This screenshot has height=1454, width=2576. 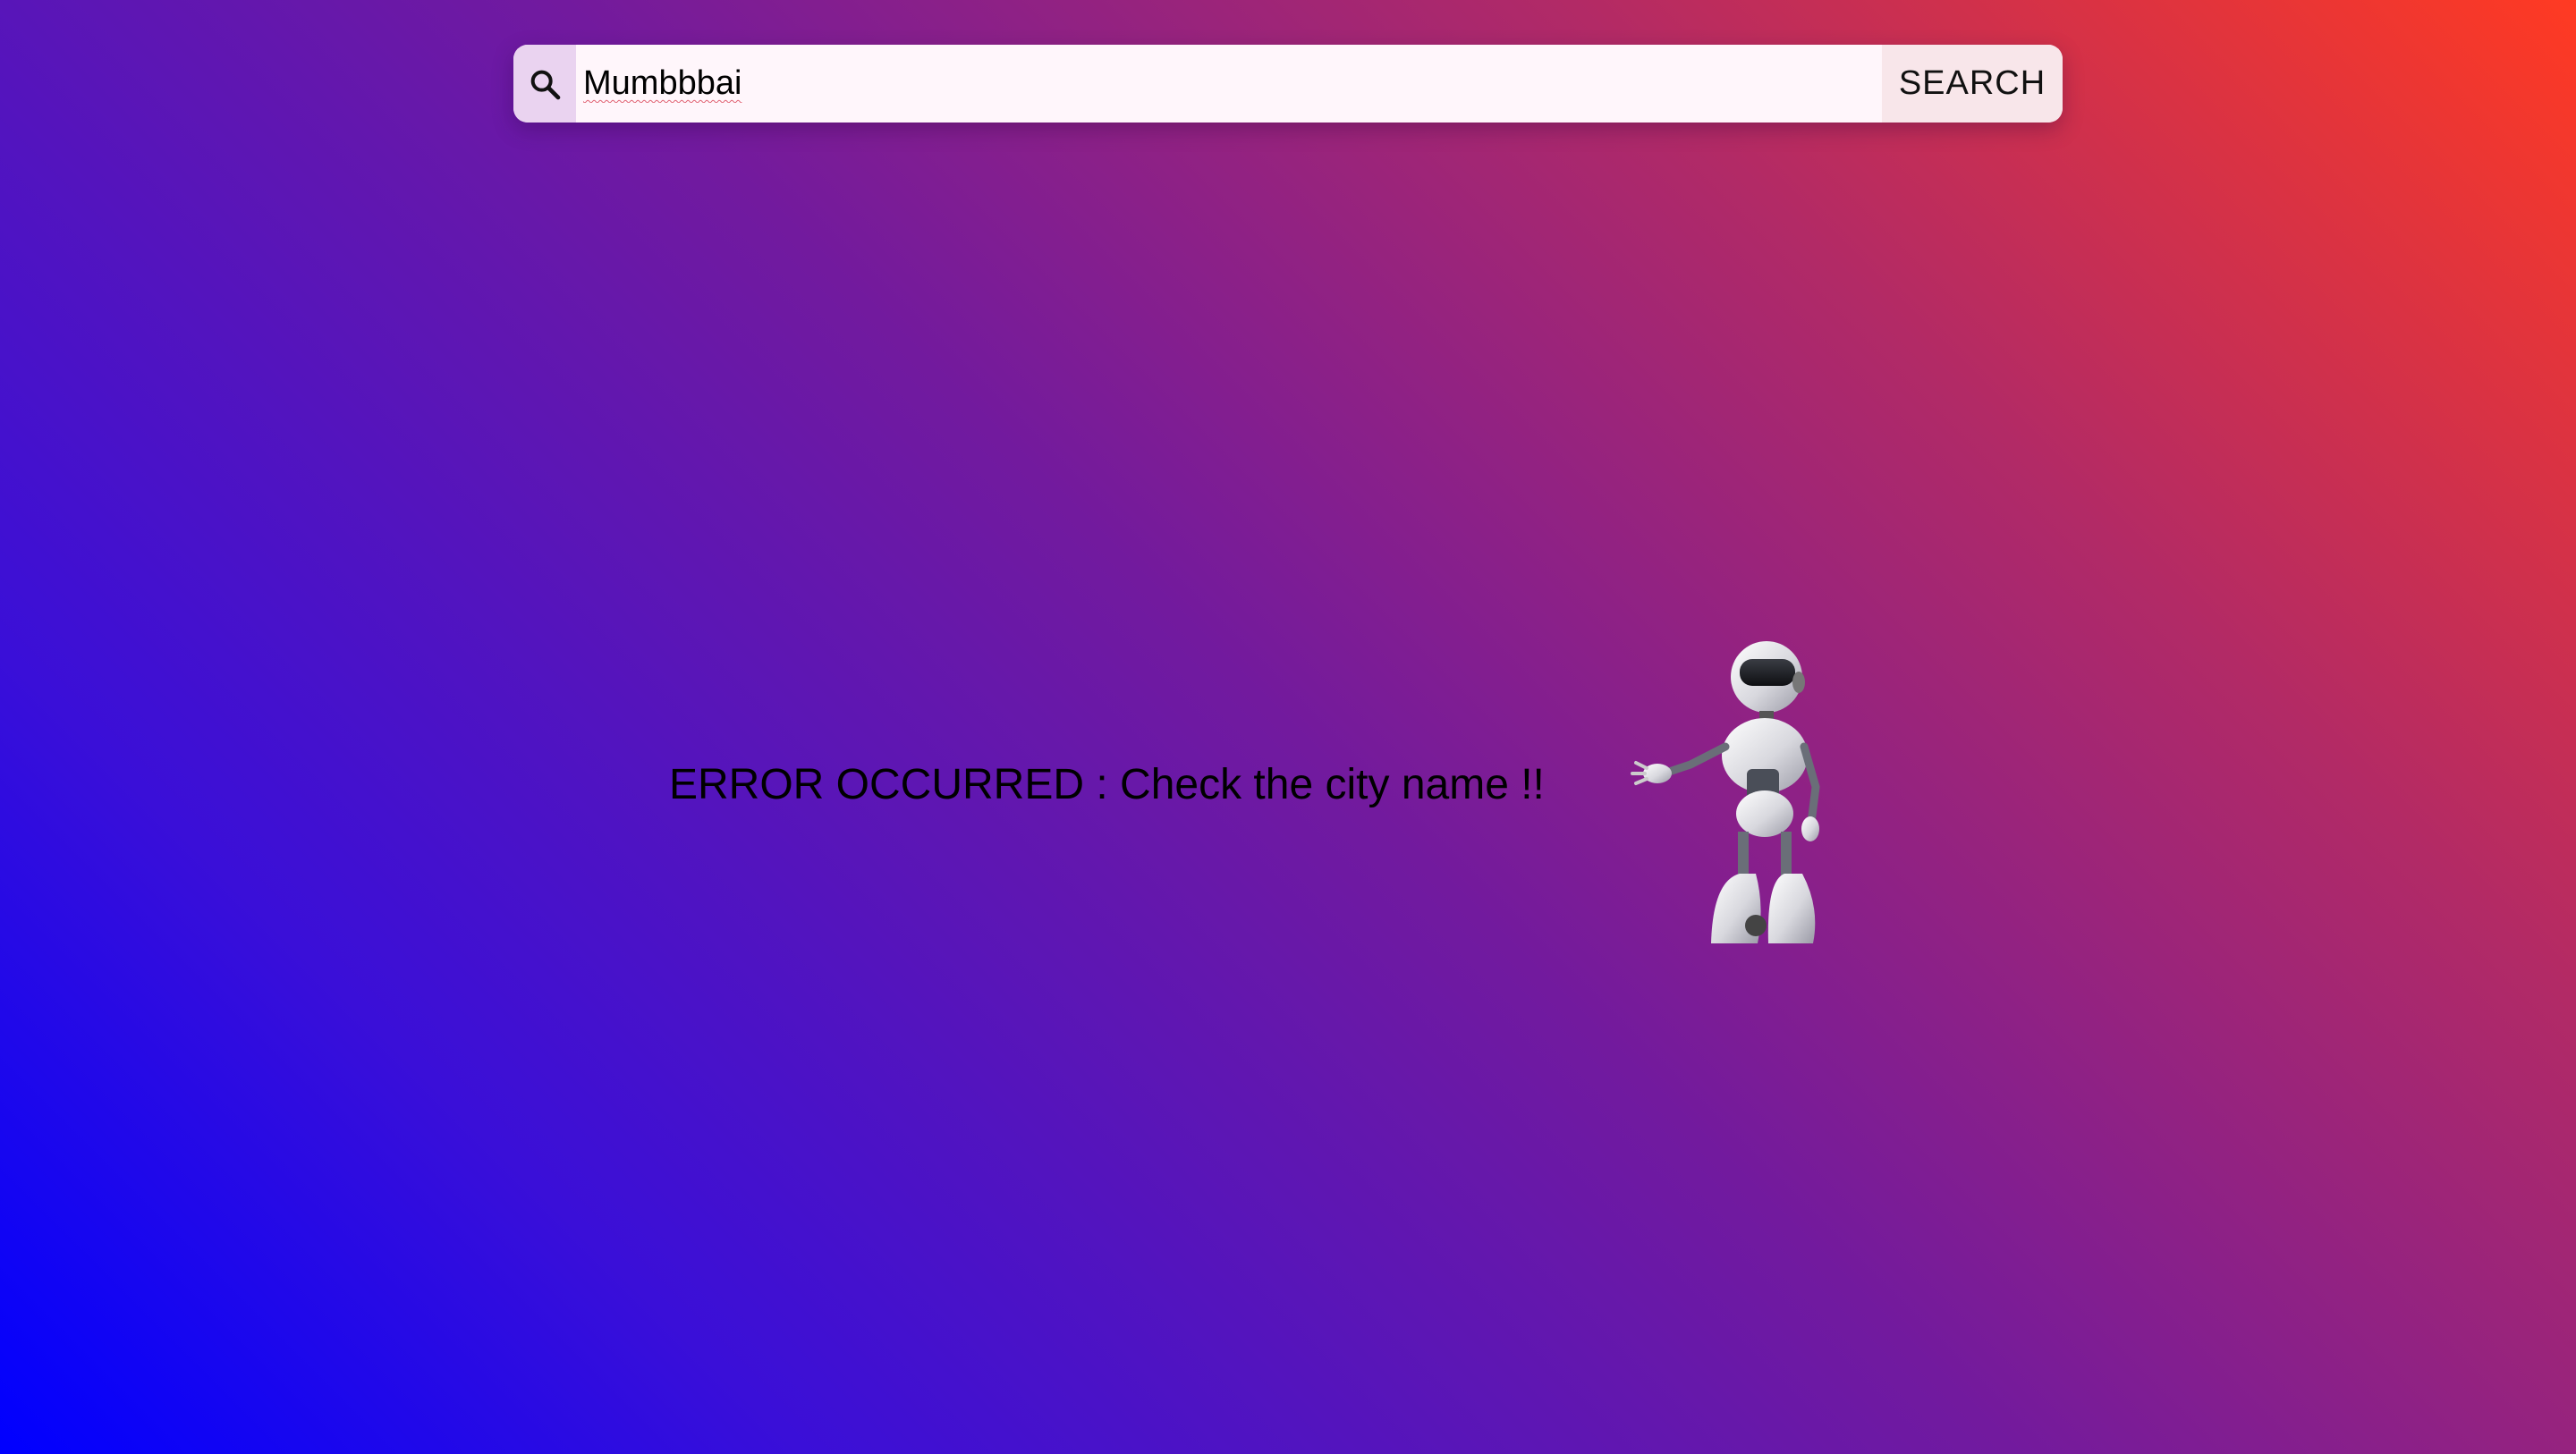 I want to click on search-bar: SEARCH, so click(x=1288, y=84).